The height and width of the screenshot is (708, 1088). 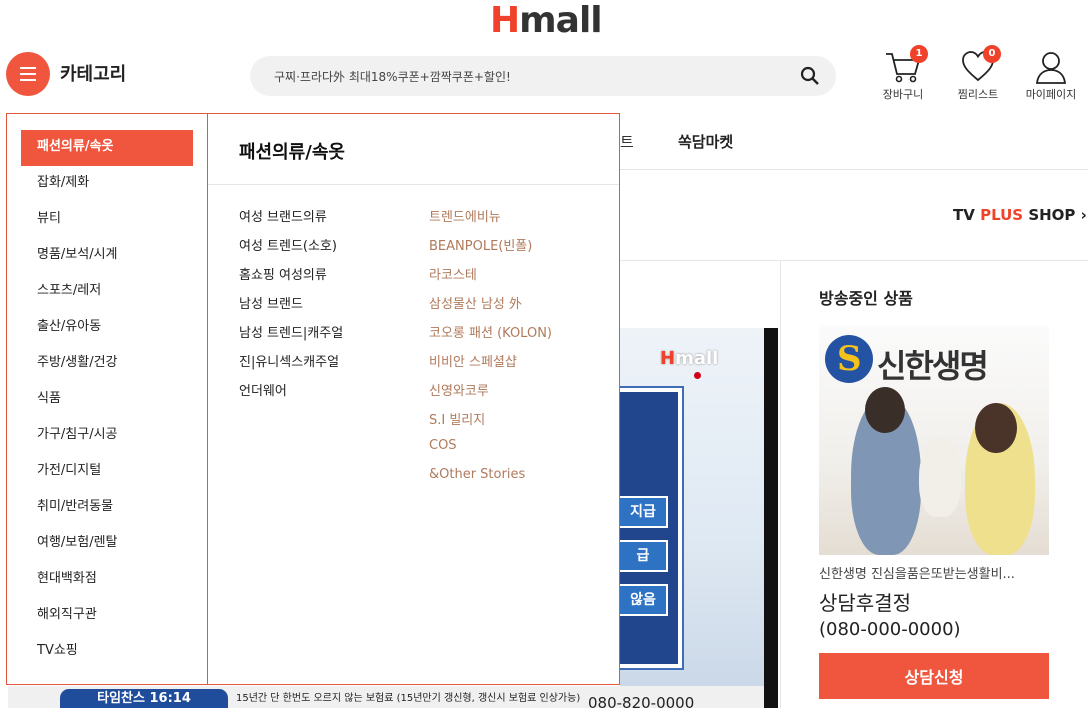 What do you see at coordinates (1051, 94) in the screenshot?
I see `mypage-label: 마이페이지` at bounding box center [1051, 94].